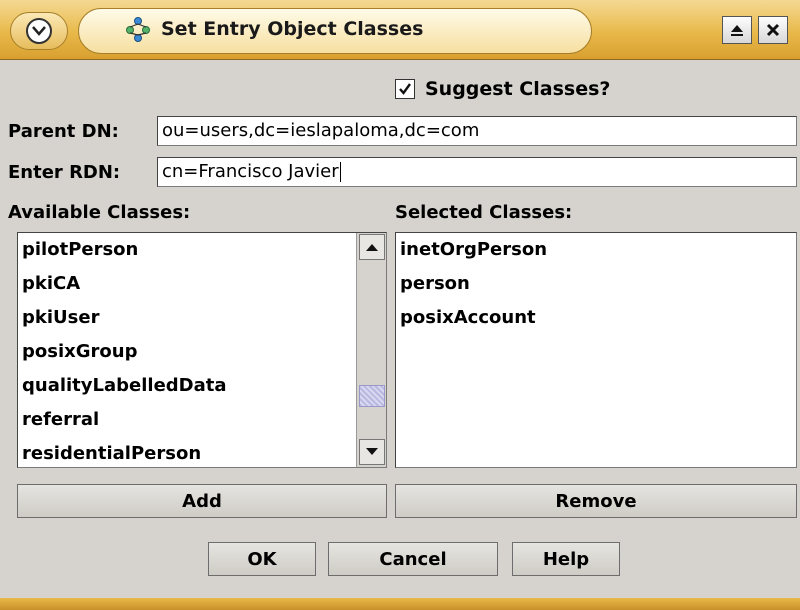  What do you see at coordinates (566, 559) in the screenshot?
I see `help-button: Help` at bounding box center [566, 559].